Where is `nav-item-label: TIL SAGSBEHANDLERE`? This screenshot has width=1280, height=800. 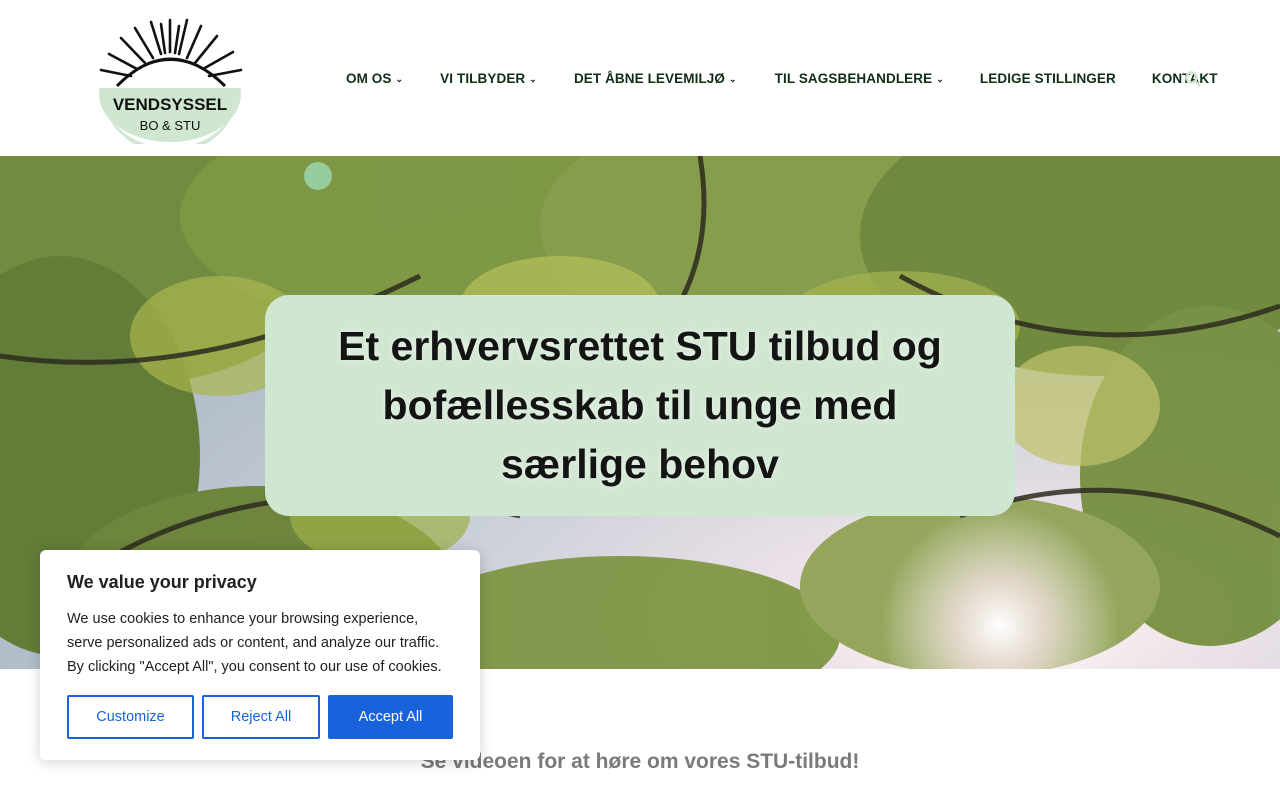
nav-item-label: TIL SAGSBEHANDLERE is located at coordinates (853, 78).